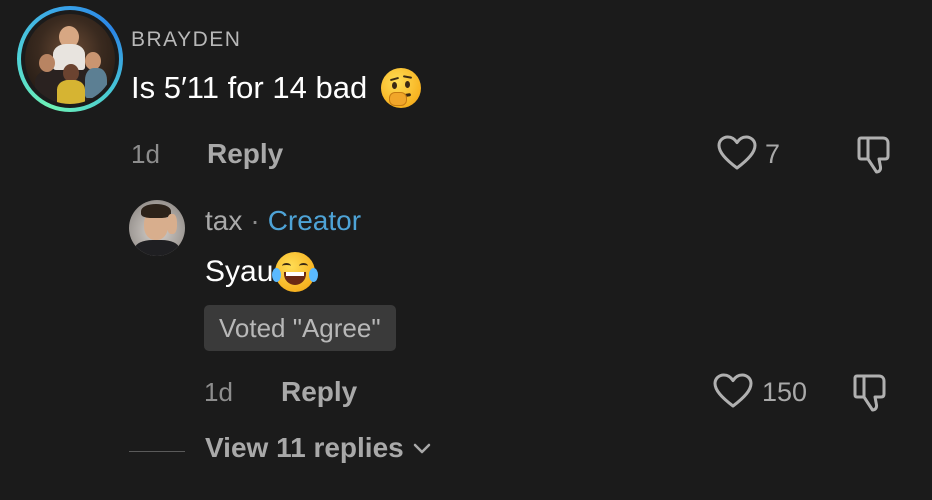 The height and width of the screenshot is (500, 932). I want to click on comment-text: Is 5′11 for 14 bad, so click(249, 87).